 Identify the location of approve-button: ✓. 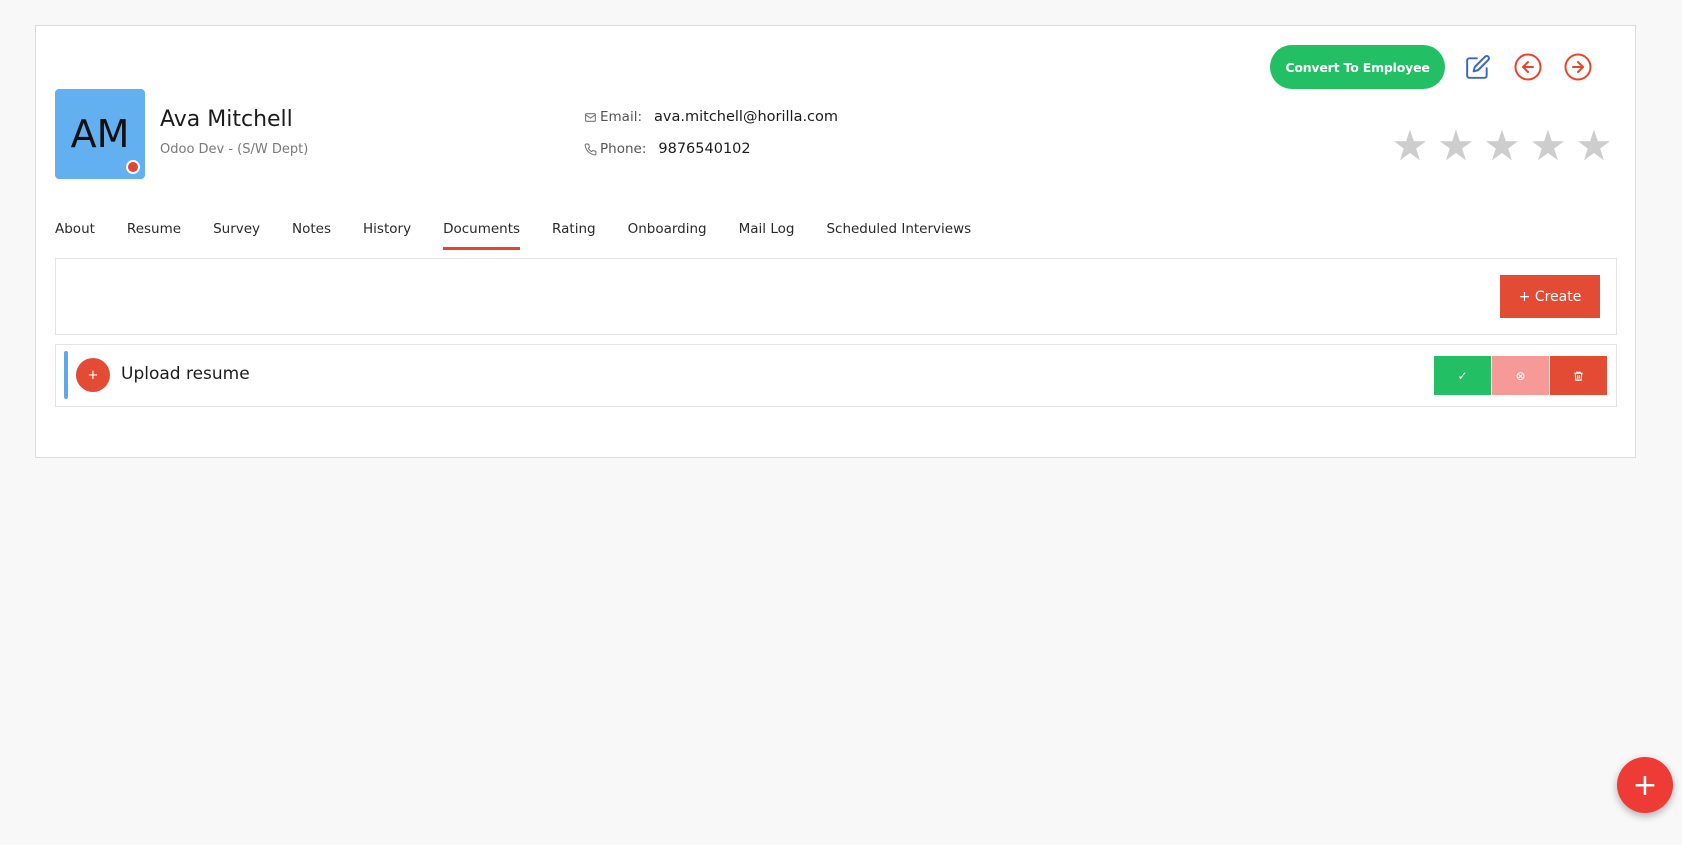
(1462, 375).